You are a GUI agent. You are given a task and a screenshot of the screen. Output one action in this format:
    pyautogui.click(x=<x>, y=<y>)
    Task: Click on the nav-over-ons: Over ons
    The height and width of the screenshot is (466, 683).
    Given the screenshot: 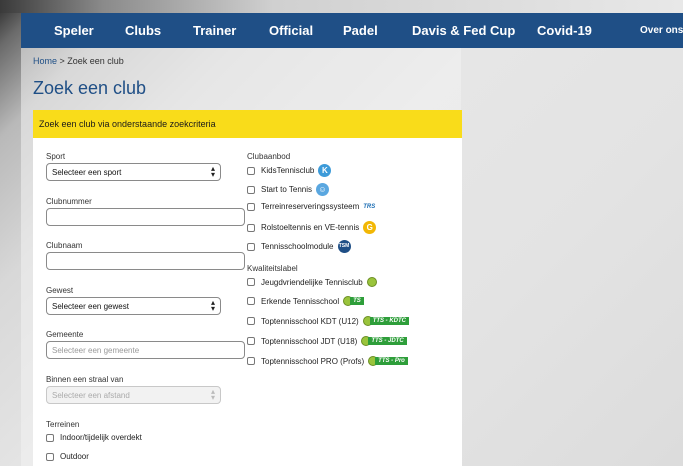 What is the action you would take?
    pyautogui.click(x=661, y=30)
    